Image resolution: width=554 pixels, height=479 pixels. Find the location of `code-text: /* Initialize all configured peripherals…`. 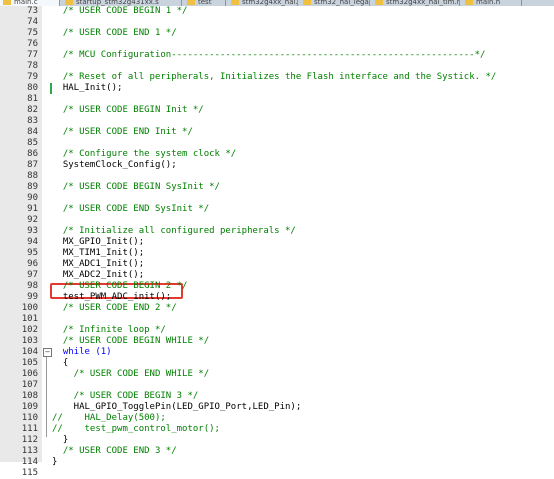

code-text: /* Initialize all configured peripherals… is located at coordinates (174, 231).